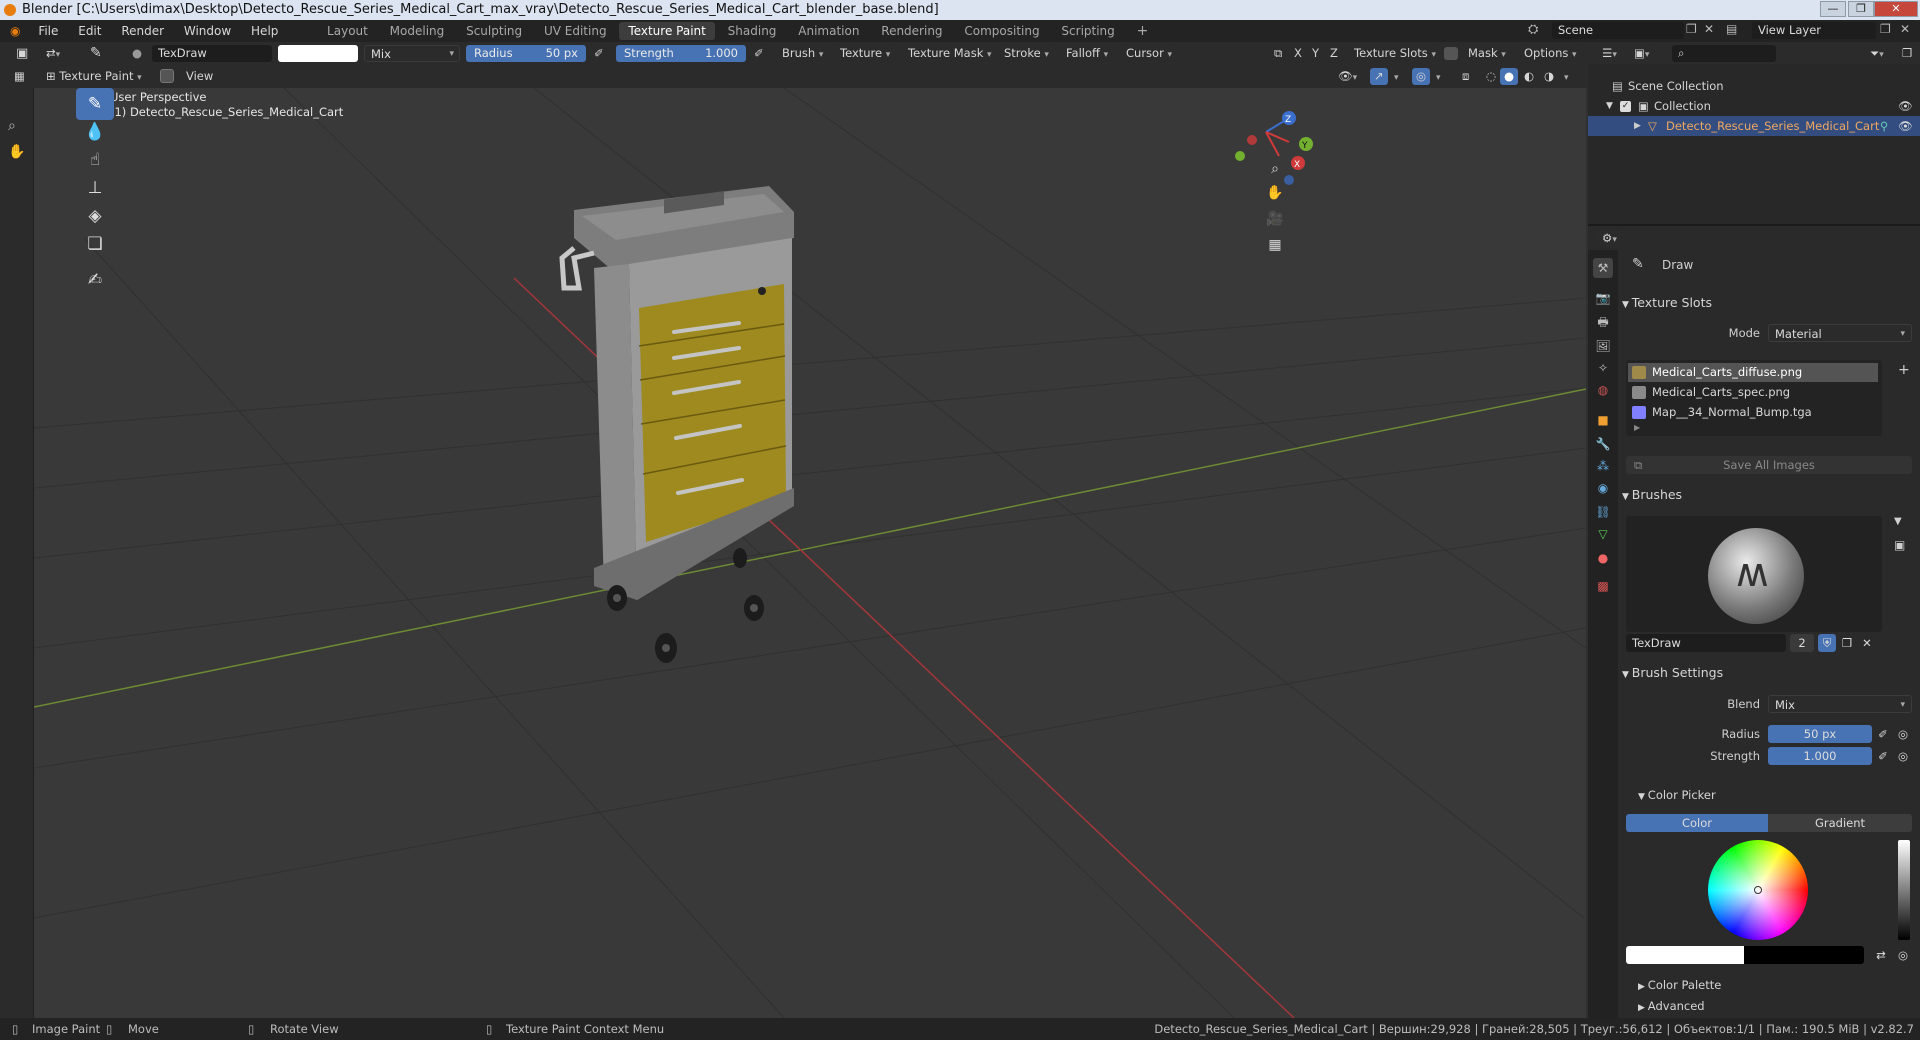 The image size is (1920, 1040). I want to click on view-layer-selector: View Layer, so click(1814, 30).